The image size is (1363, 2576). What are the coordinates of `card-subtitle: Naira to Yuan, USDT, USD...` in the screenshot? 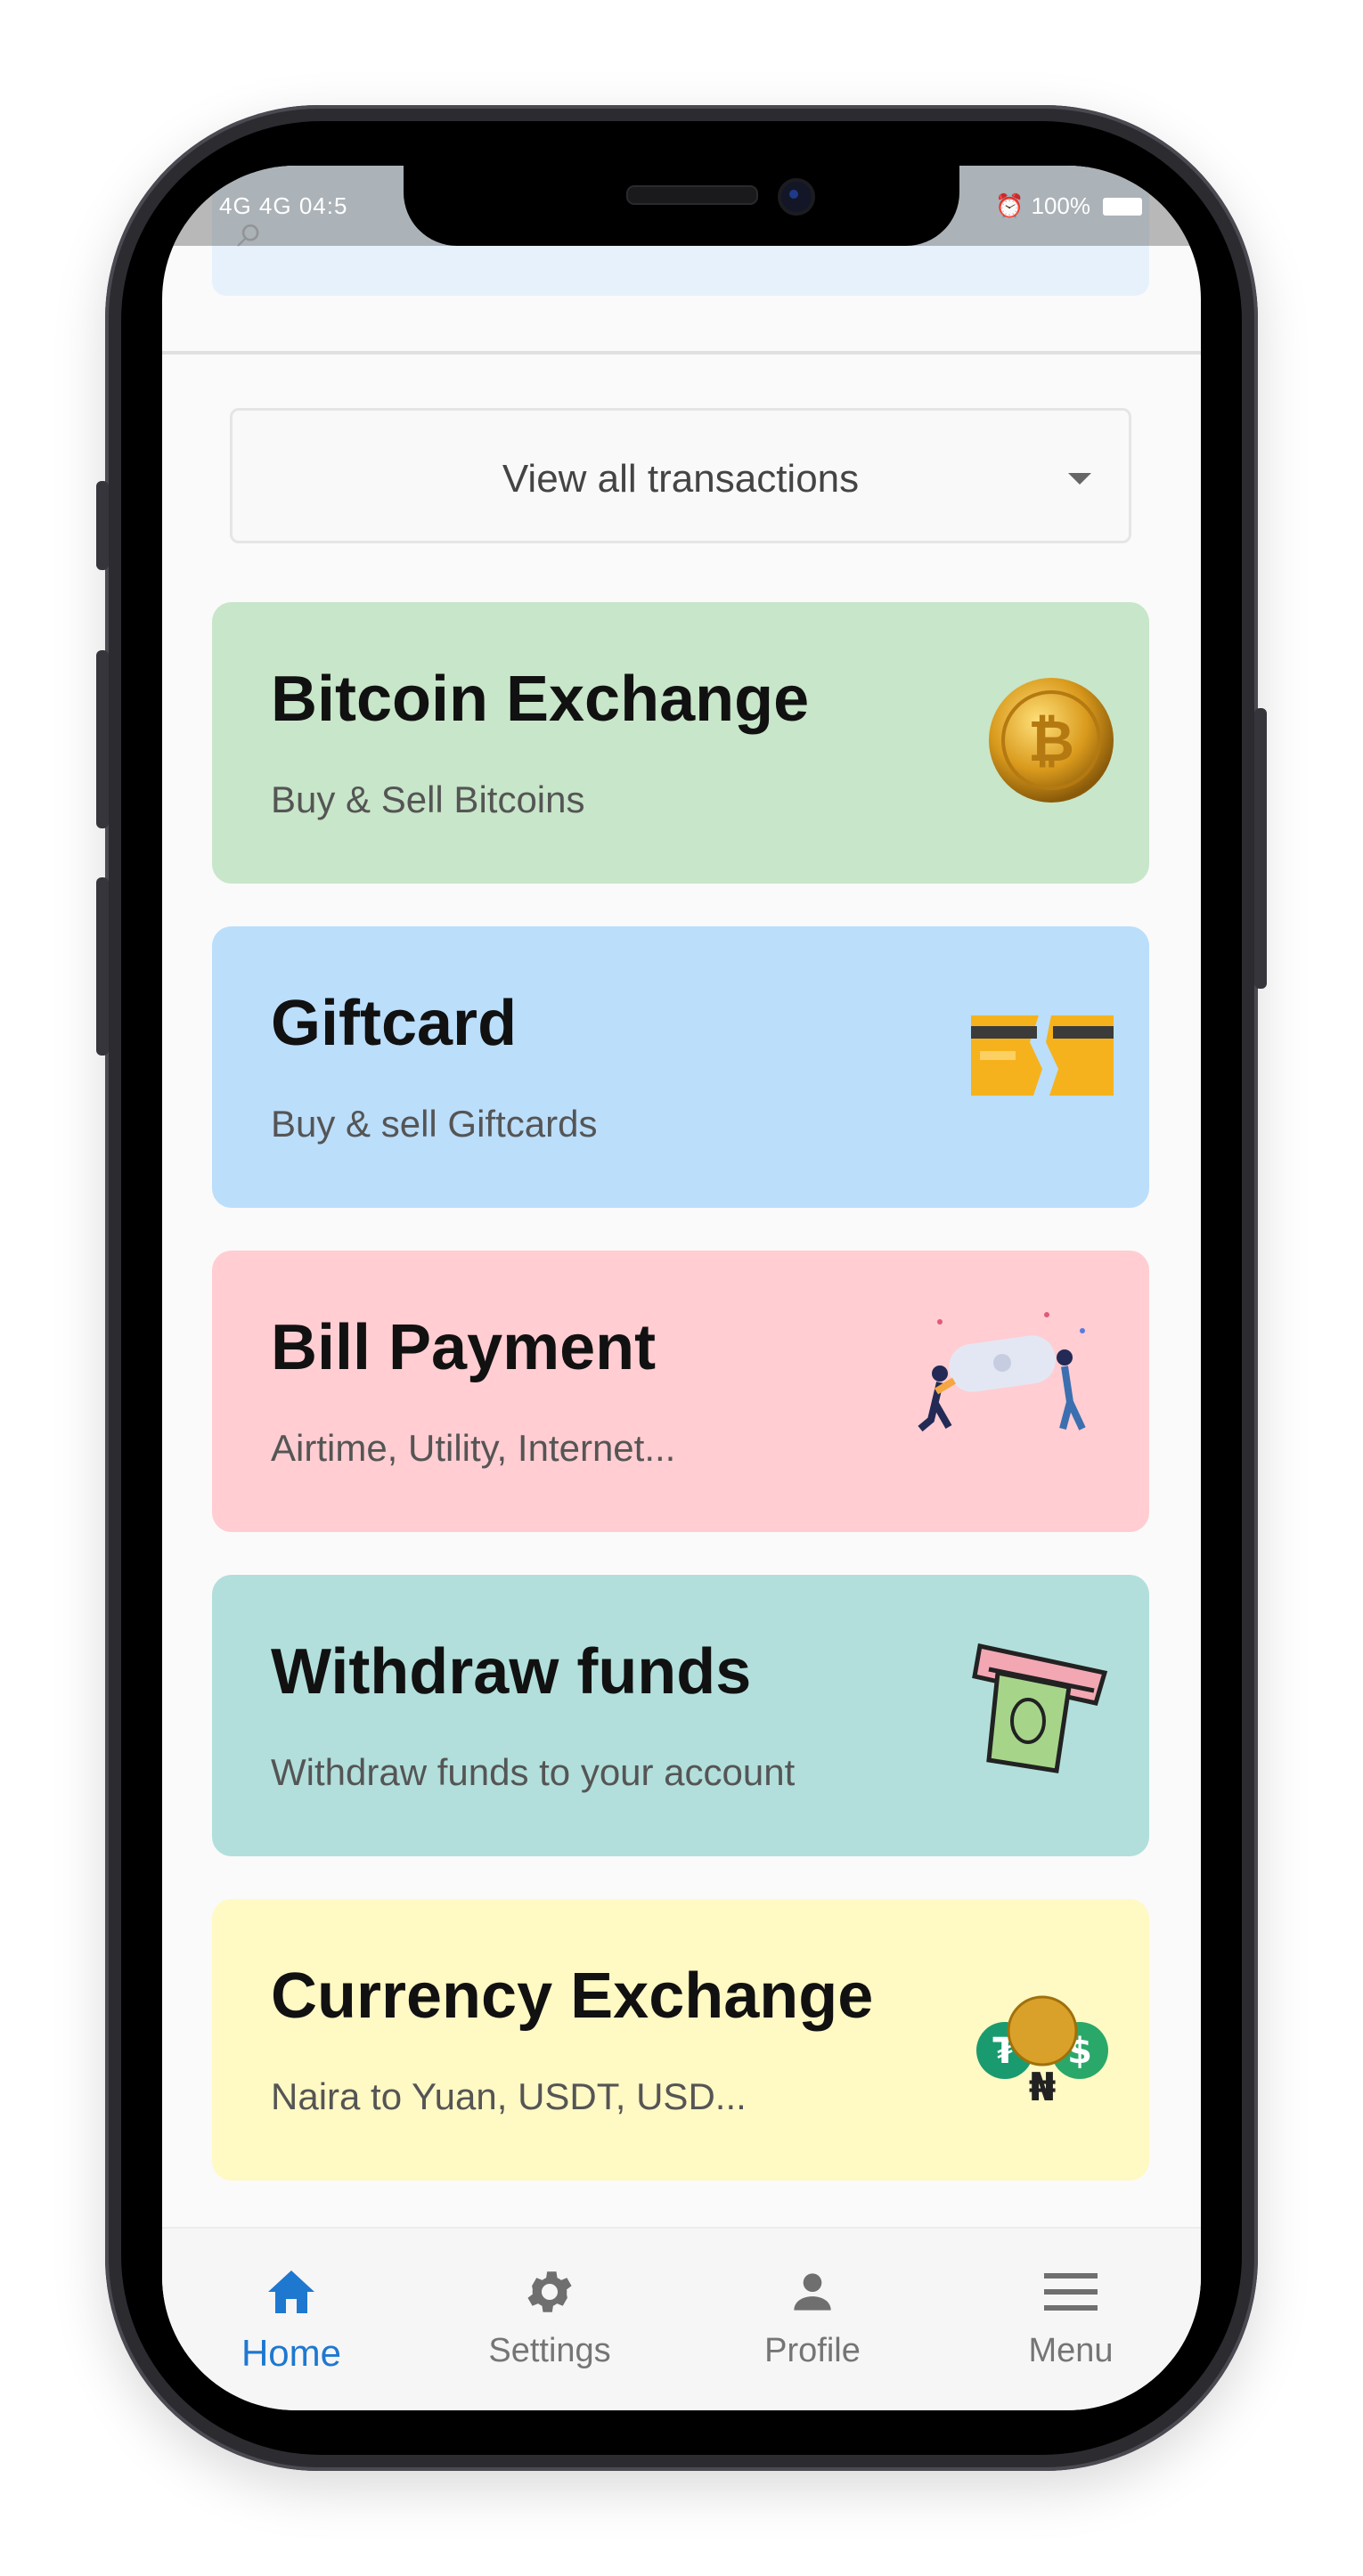 It's located at (509, 2096).